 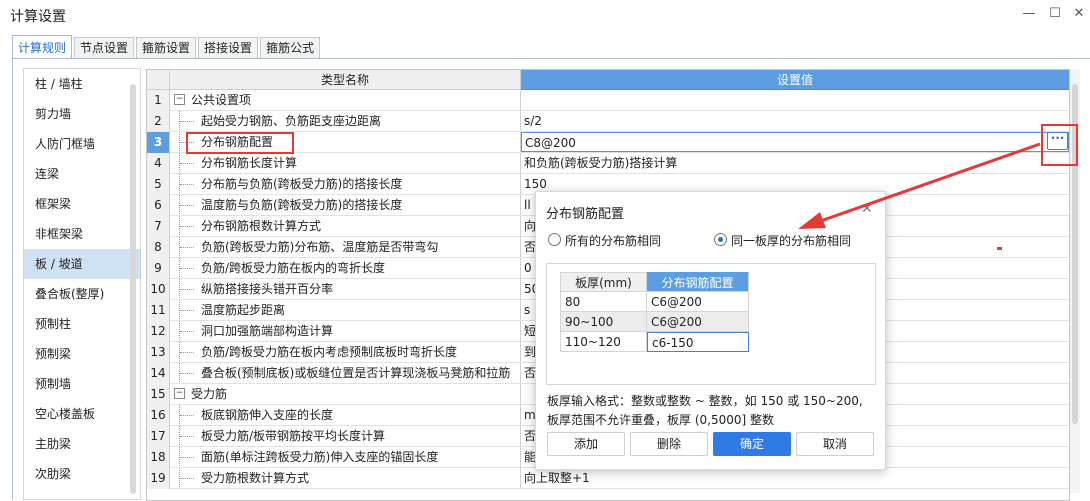 I want to click on setting-name: 起始受力钢筋、负筋距支座边距离, so click(x=345, y=121).